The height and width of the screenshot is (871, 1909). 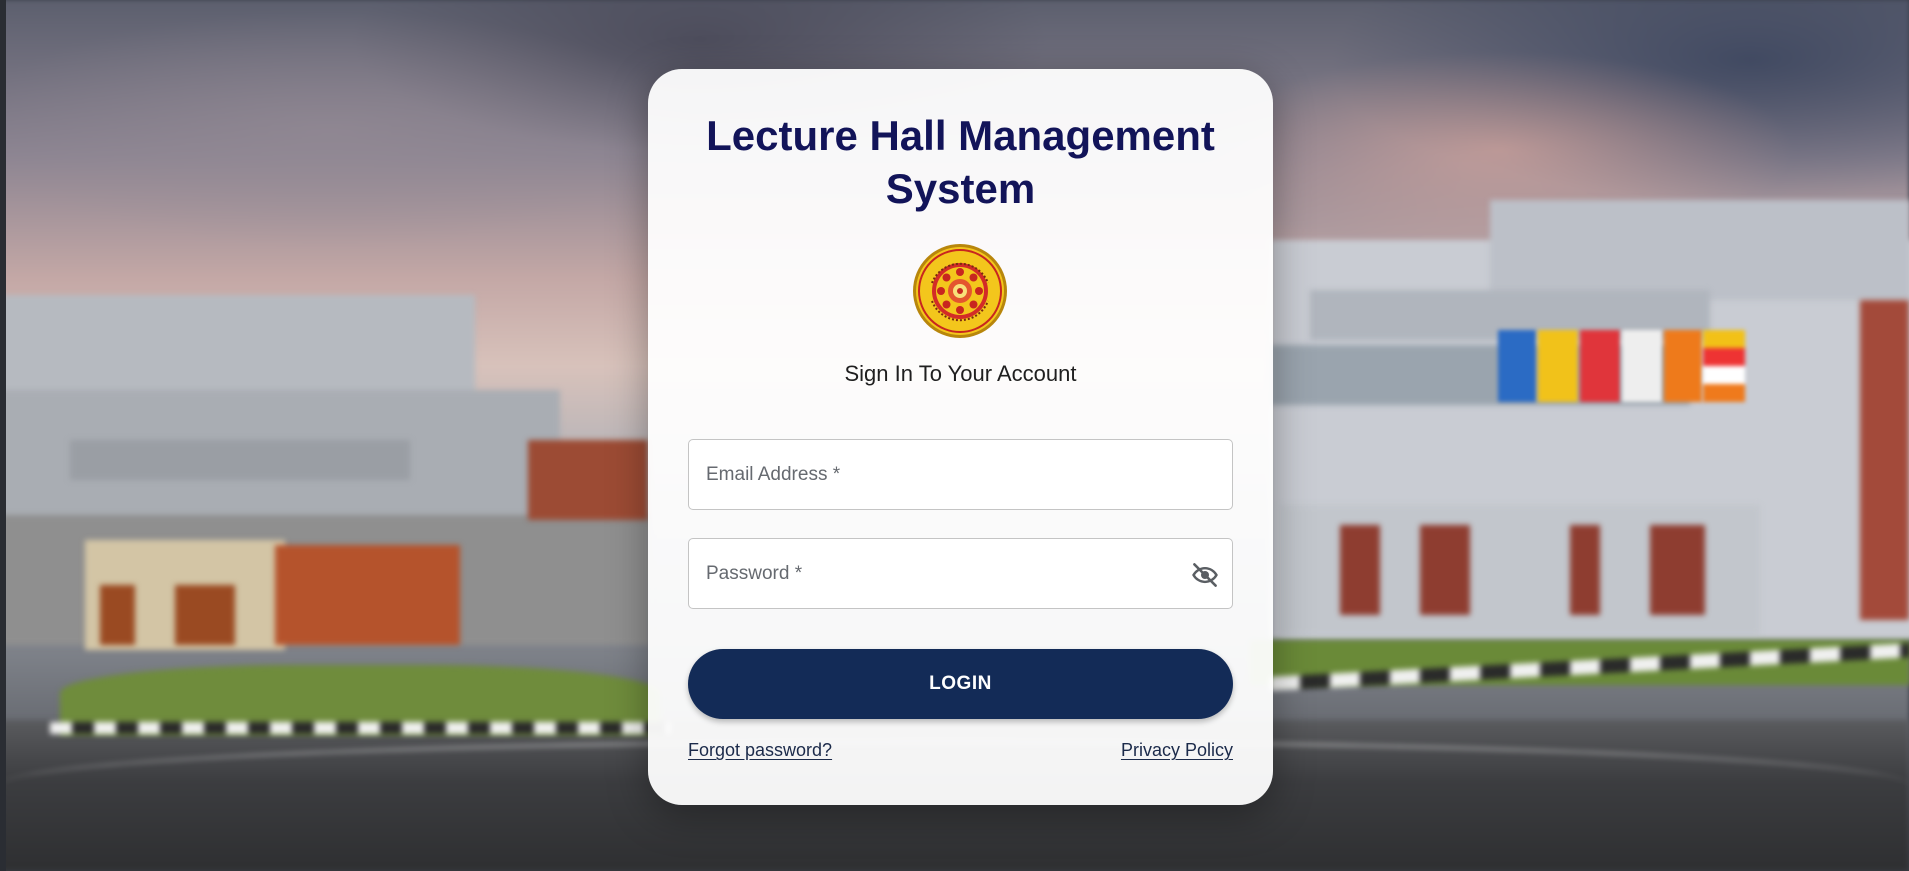 What do you see at coordinates (1205, 575) in the screenshot?
I see `eye-off-icon` at bounding box center [1205, 575].